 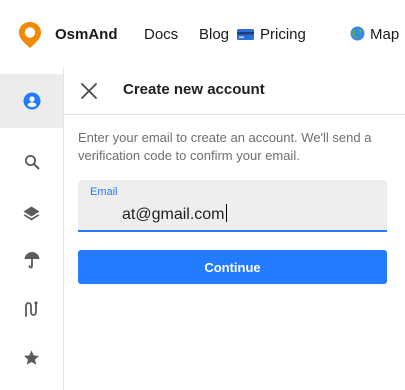 I want to click on sidebar-item-search, so click(x=31, y=162).